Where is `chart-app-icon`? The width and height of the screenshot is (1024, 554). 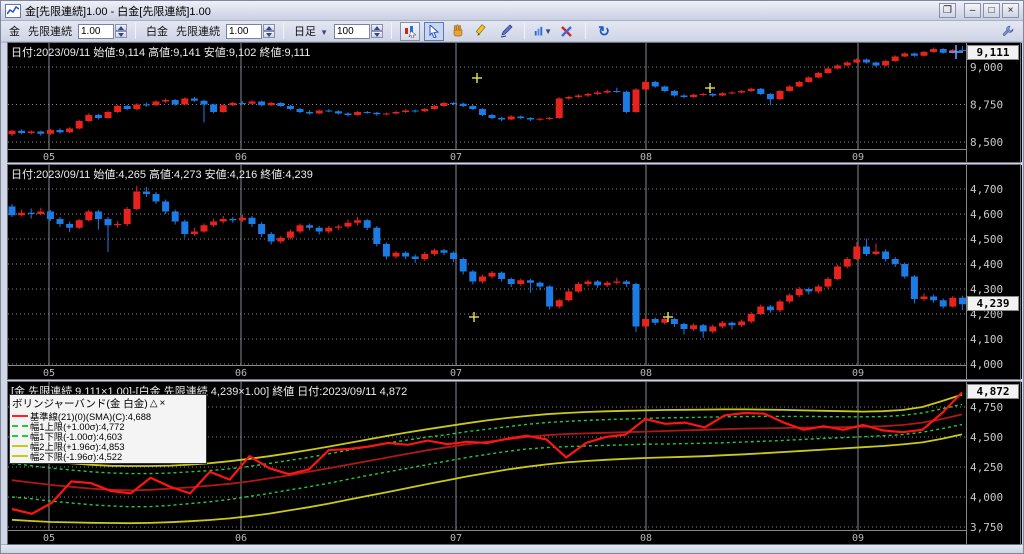
chart-app-icon is located at coordinates (13, 10).